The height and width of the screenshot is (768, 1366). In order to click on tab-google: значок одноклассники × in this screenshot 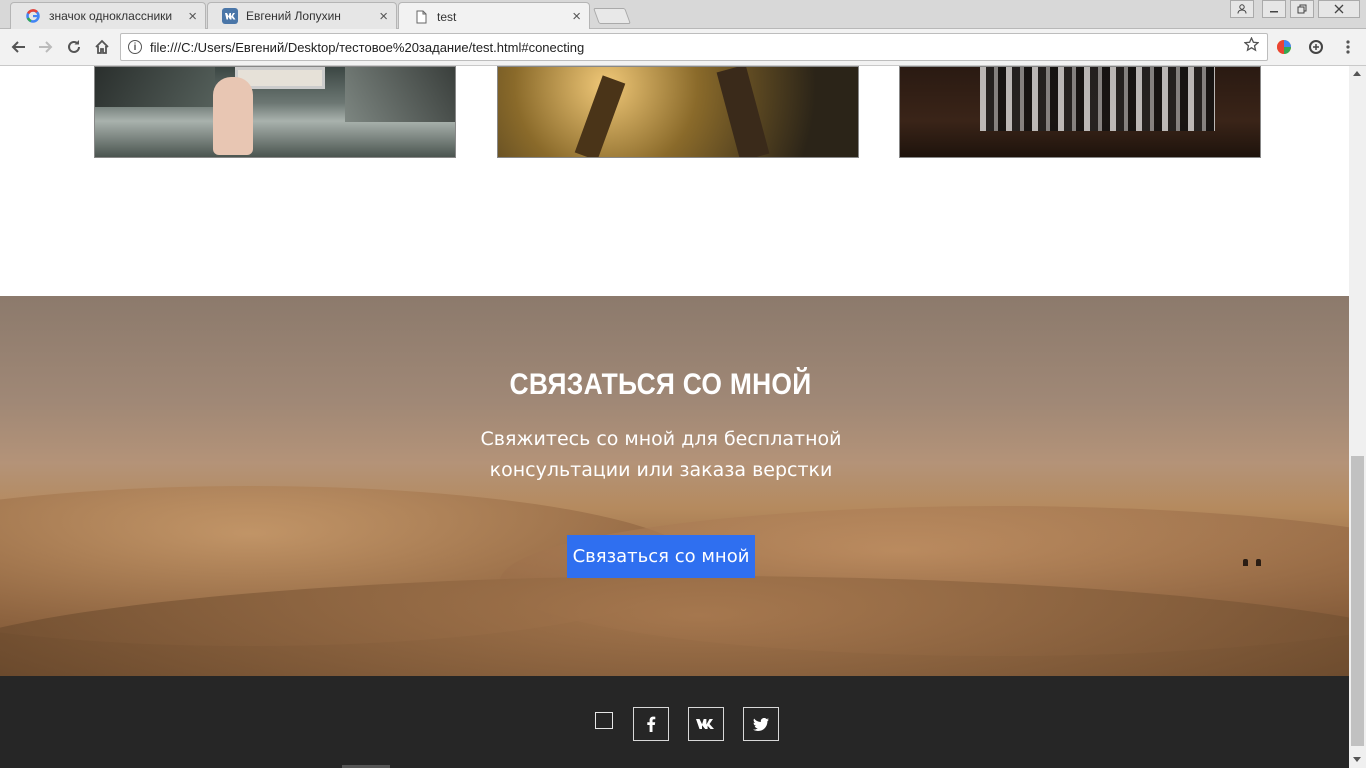, I will do `click(108, 15)`.